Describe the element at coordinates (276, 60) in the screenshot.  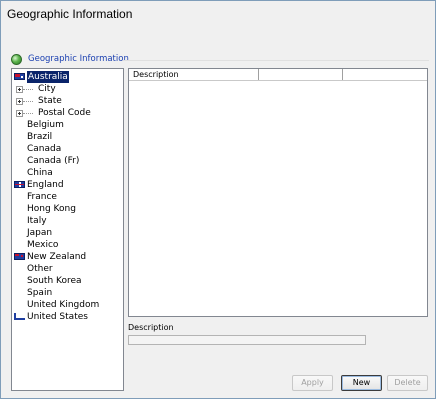
I see `group-divider` at that location.